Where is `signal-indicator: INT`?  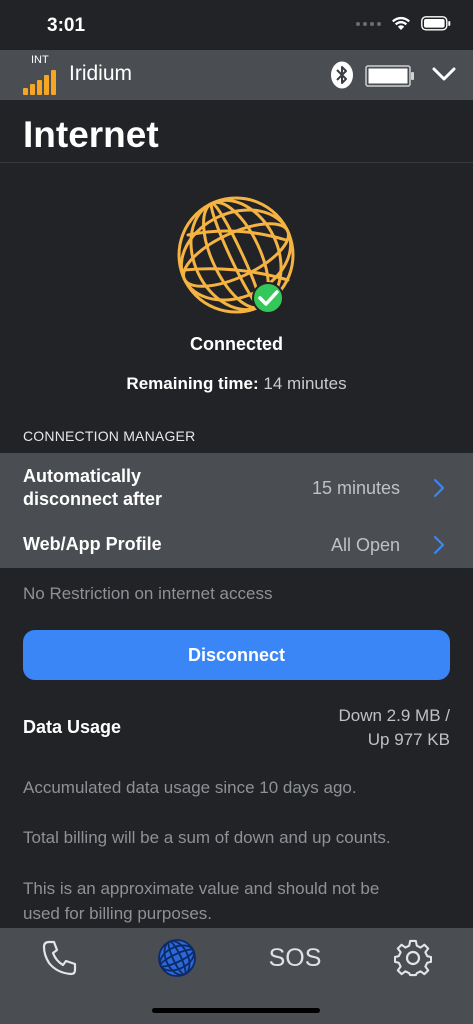
signal-indicator: INT is located at coordinates (42, 75).